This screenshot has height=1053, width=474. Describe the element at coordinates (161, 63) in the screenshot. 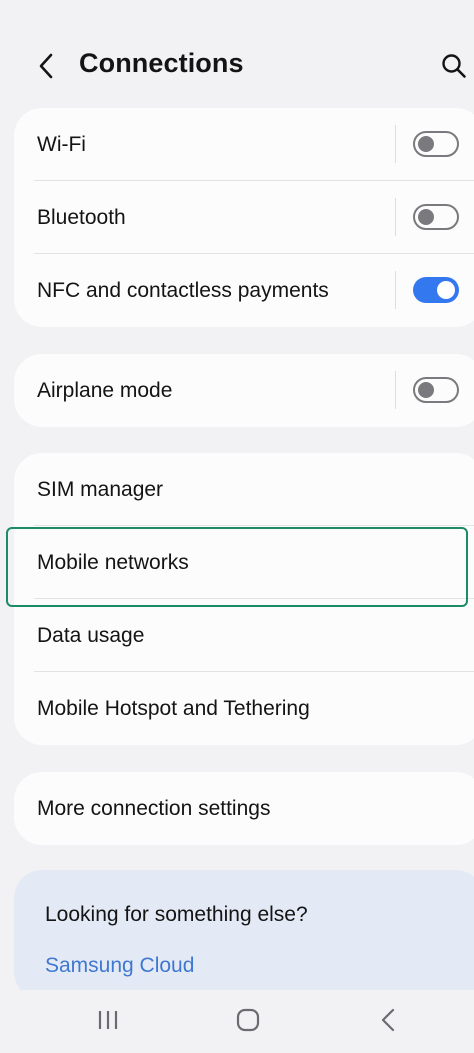

I see `page-title: Connections` at that location.